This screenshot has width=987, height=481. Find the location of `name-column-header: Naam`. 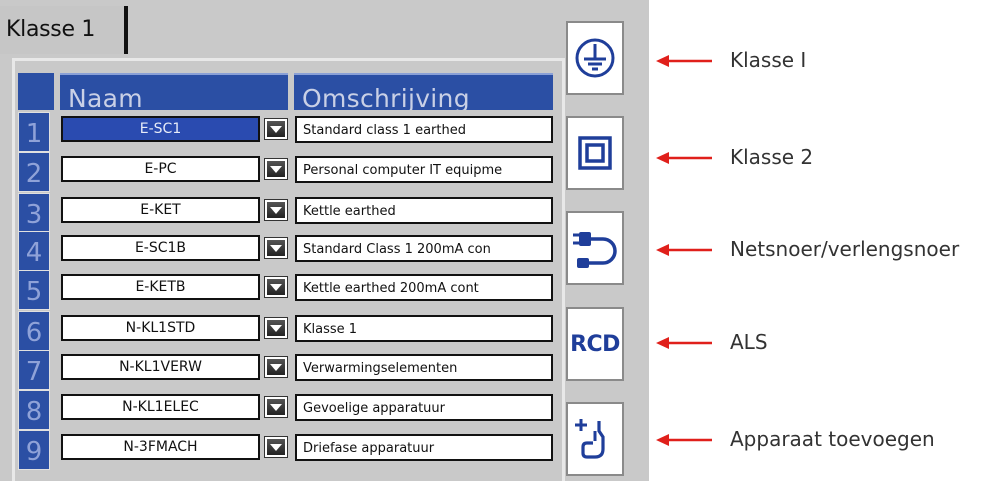

name-column-header: Naam is located at coordinates (174, 91).